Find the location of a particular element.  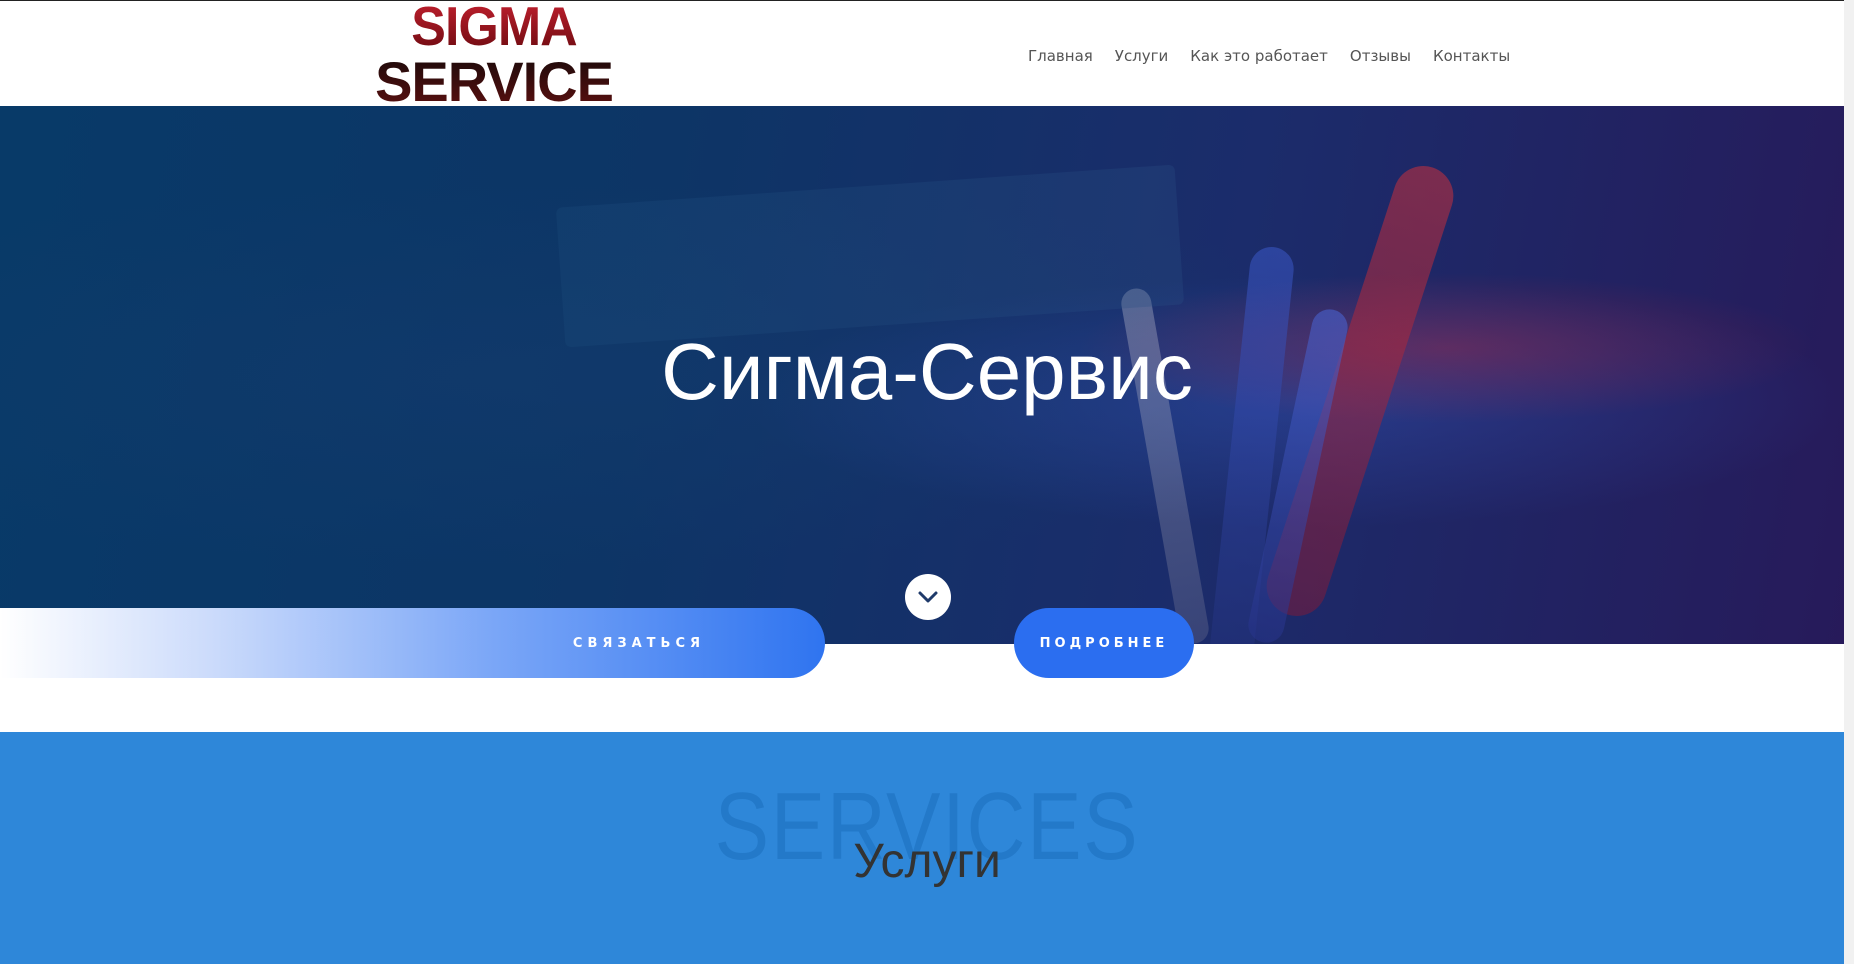

logo: SIGMA SERVICE is located at coordinates (494, 55).